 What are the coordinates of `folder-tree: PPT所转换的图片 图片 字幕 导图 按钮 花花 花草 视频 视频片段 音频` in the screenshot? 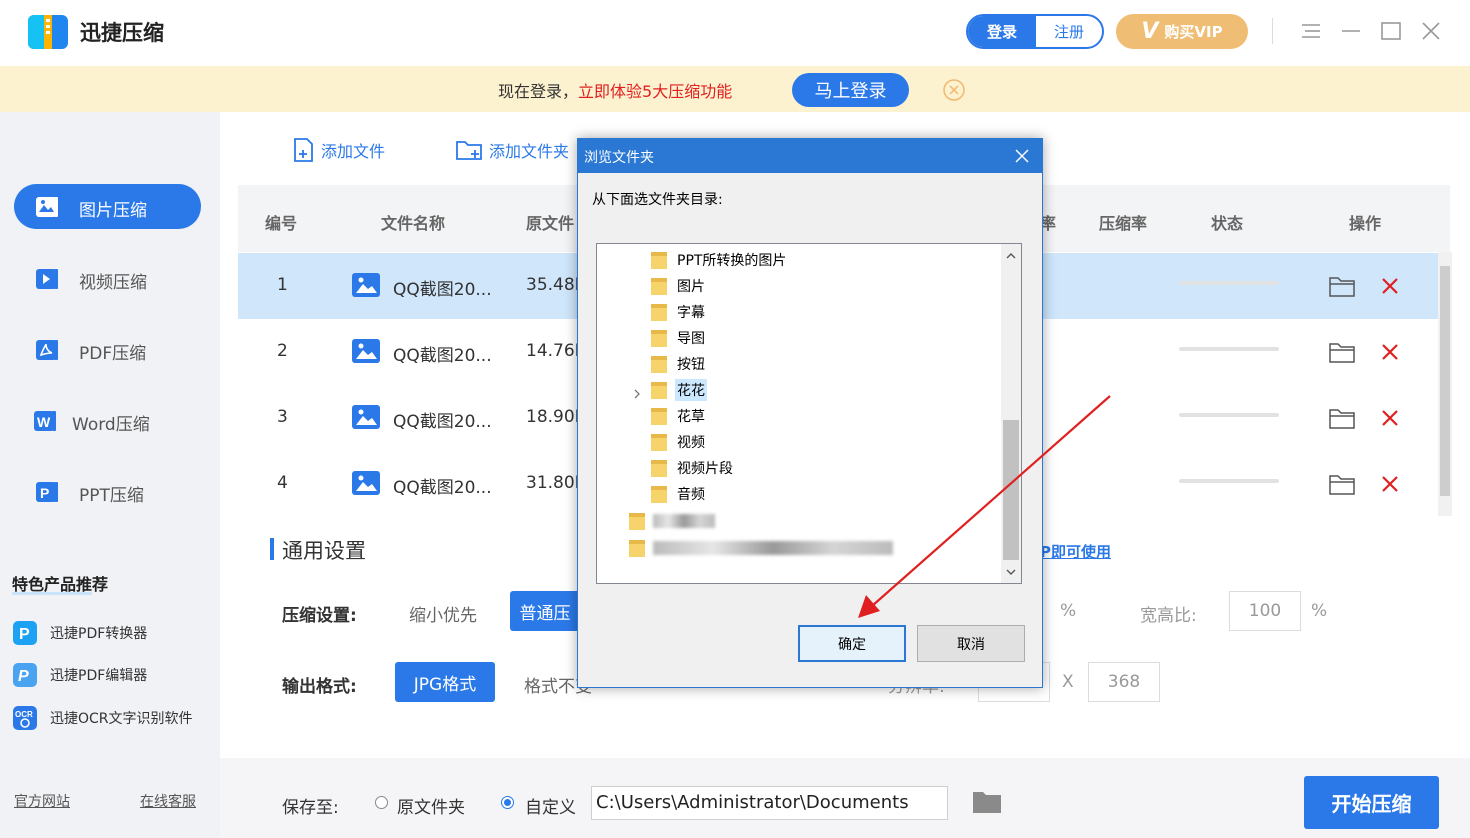 It's located at (809, 413).